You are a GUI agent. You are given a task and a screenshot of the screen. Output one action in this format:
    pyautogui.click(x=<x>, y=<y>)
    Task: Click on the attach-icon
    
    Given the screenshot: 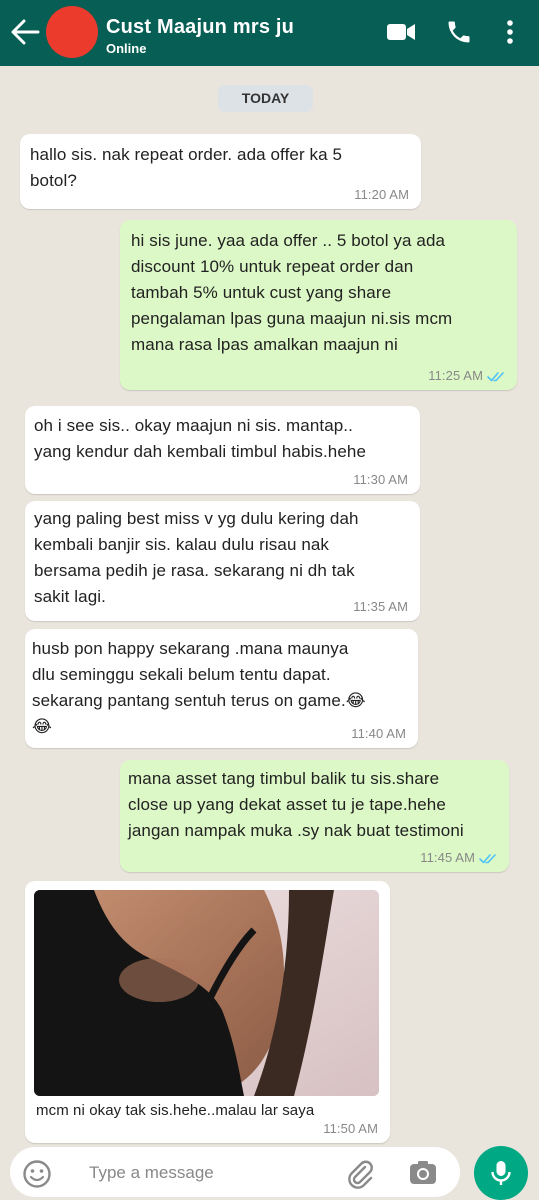 What is the action you would take?
    pyautogui.click(x=360, y=1174)
    